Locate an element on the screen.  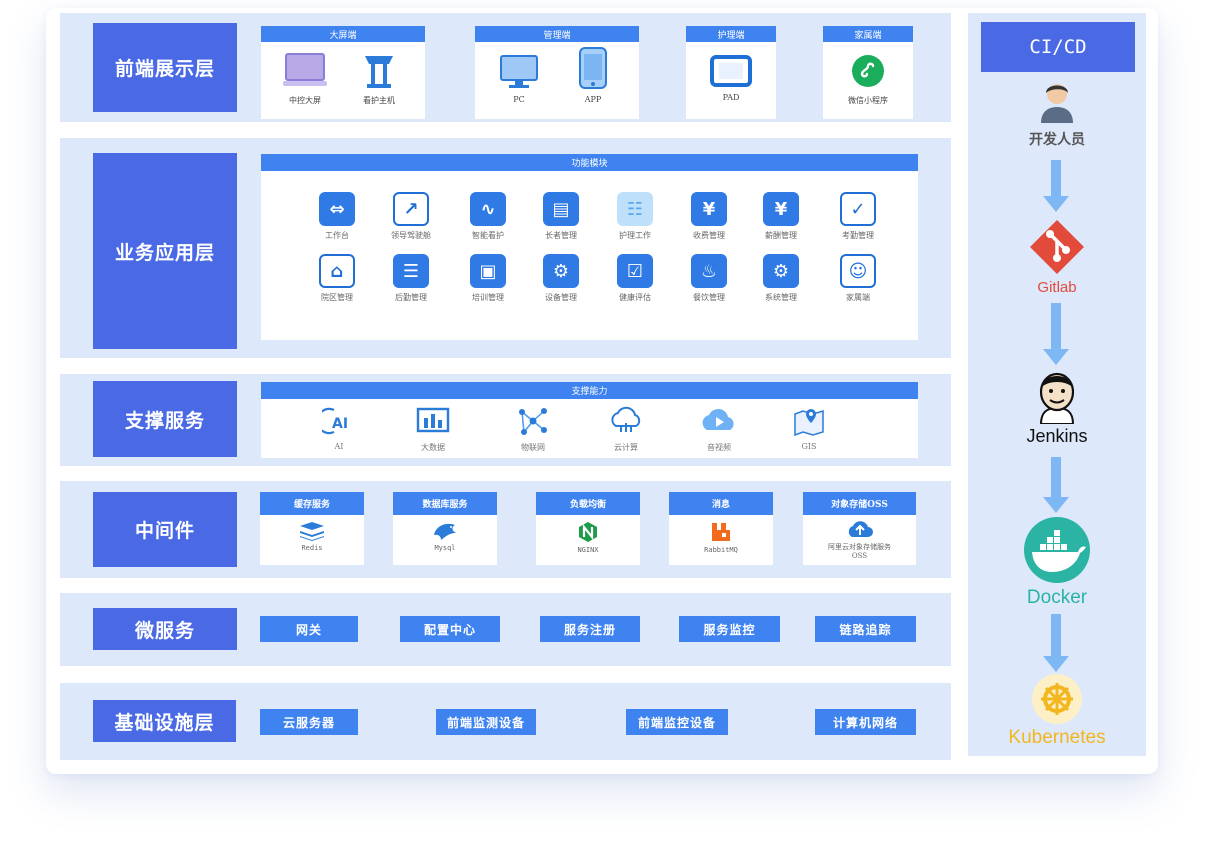
module-label: 后勤管理 is located at coordinates (411, 297).